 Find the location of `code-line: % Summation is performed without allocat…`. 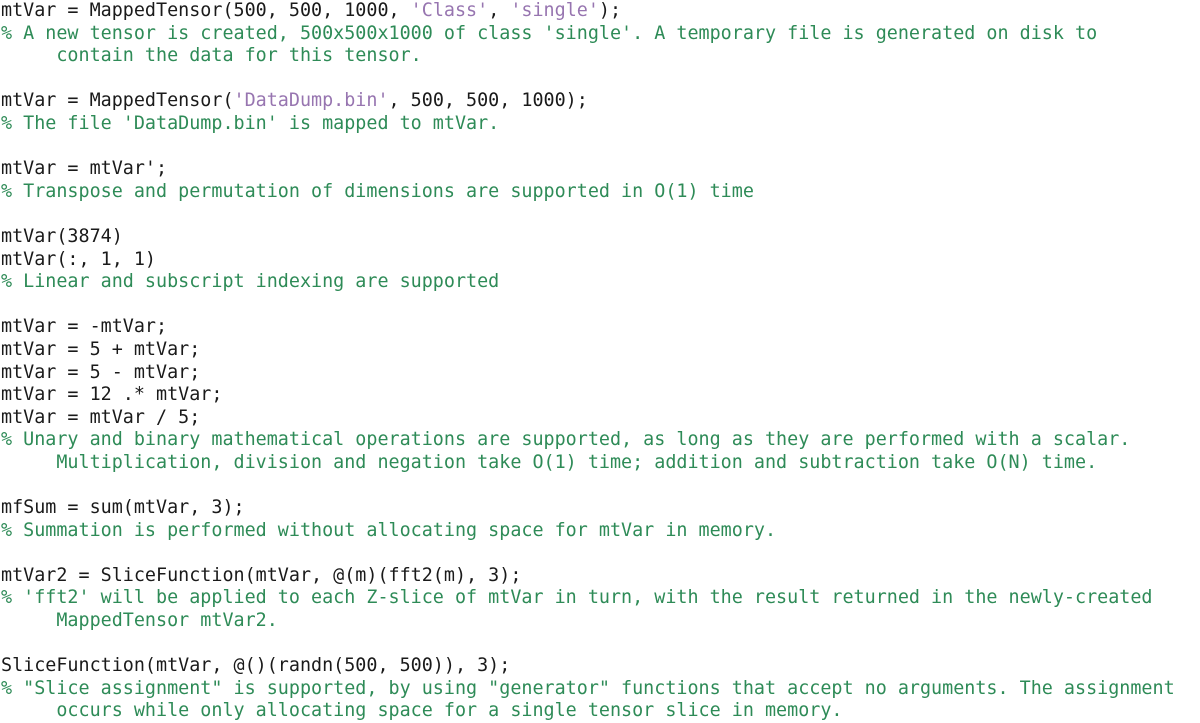

code-line: % Summation is performed without allocat… is located at coordinates (600, 531).